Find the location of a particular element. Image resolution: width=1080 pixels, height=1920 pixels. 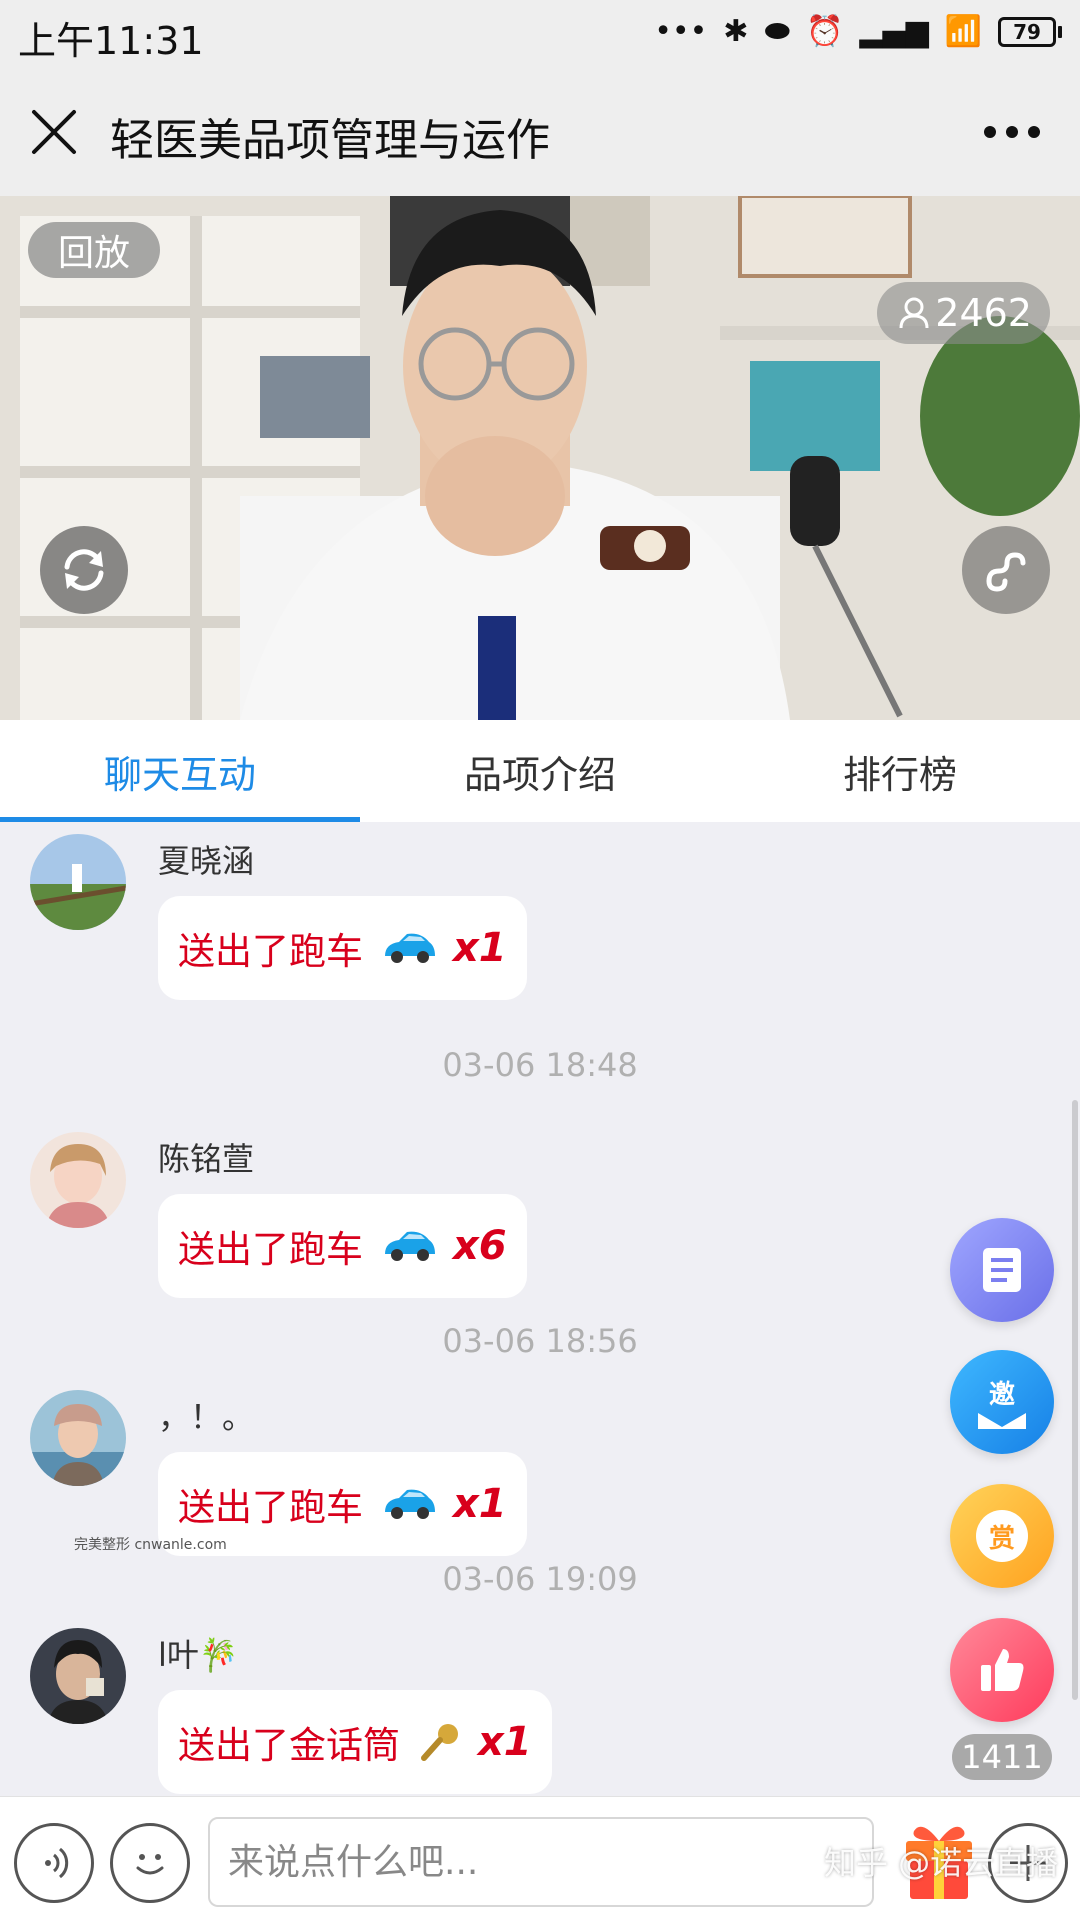

emoji-icon is located at coordinates (150, 1864).